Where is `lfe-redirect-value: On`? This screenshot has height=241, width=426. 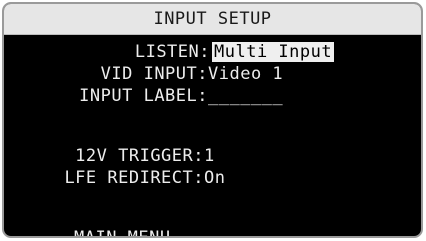
lfe-redirect-value: On is located at coordinates (214, 178).